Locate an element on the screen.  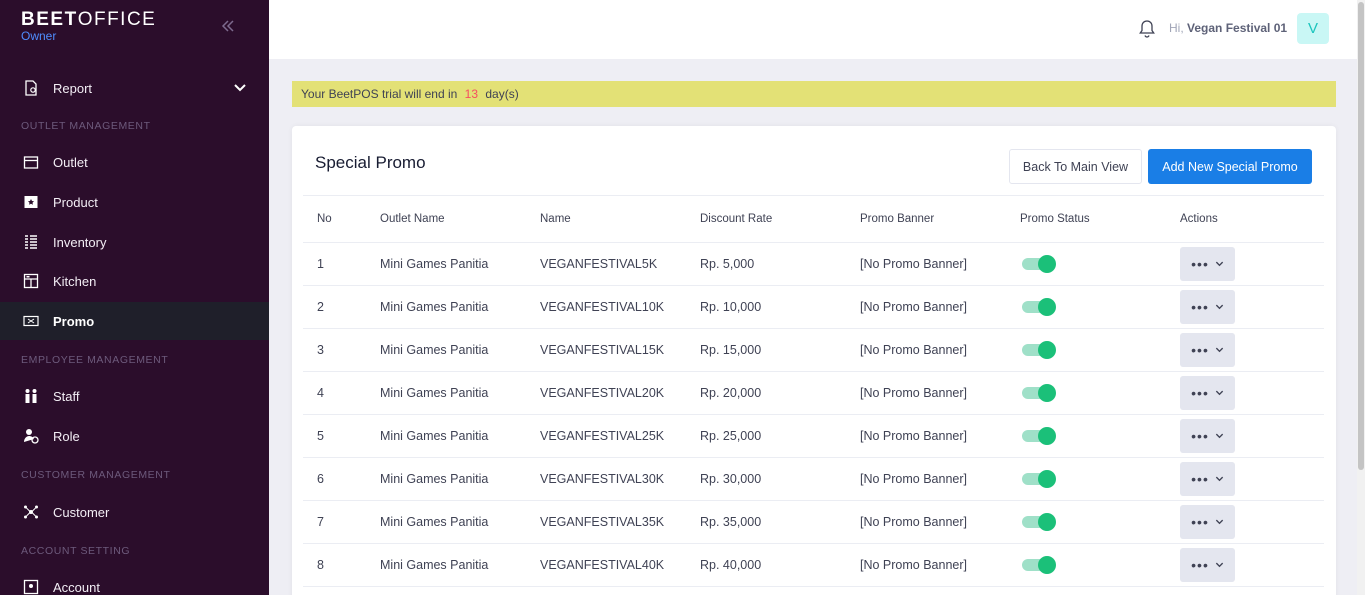
cell-discount-rate: Rp. 30,000 is located at coordinates (766, 479).